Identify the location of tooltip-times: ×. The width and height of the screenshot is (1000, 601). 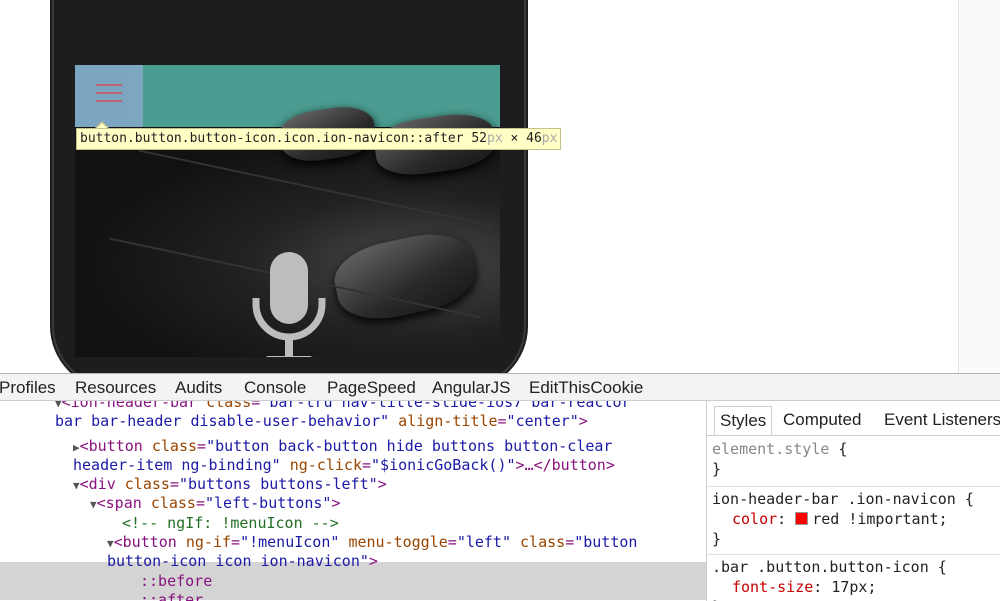
(514, 138).